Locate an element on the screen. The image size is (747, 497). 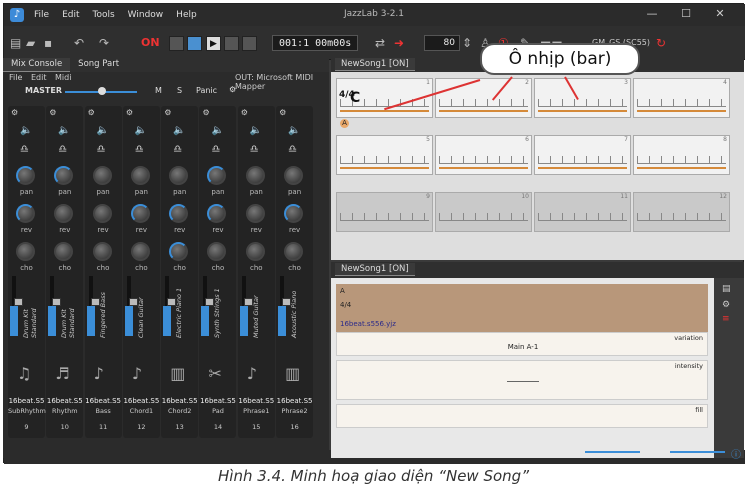
loop-icon: ⇄ is located at coordinates (380, 43).